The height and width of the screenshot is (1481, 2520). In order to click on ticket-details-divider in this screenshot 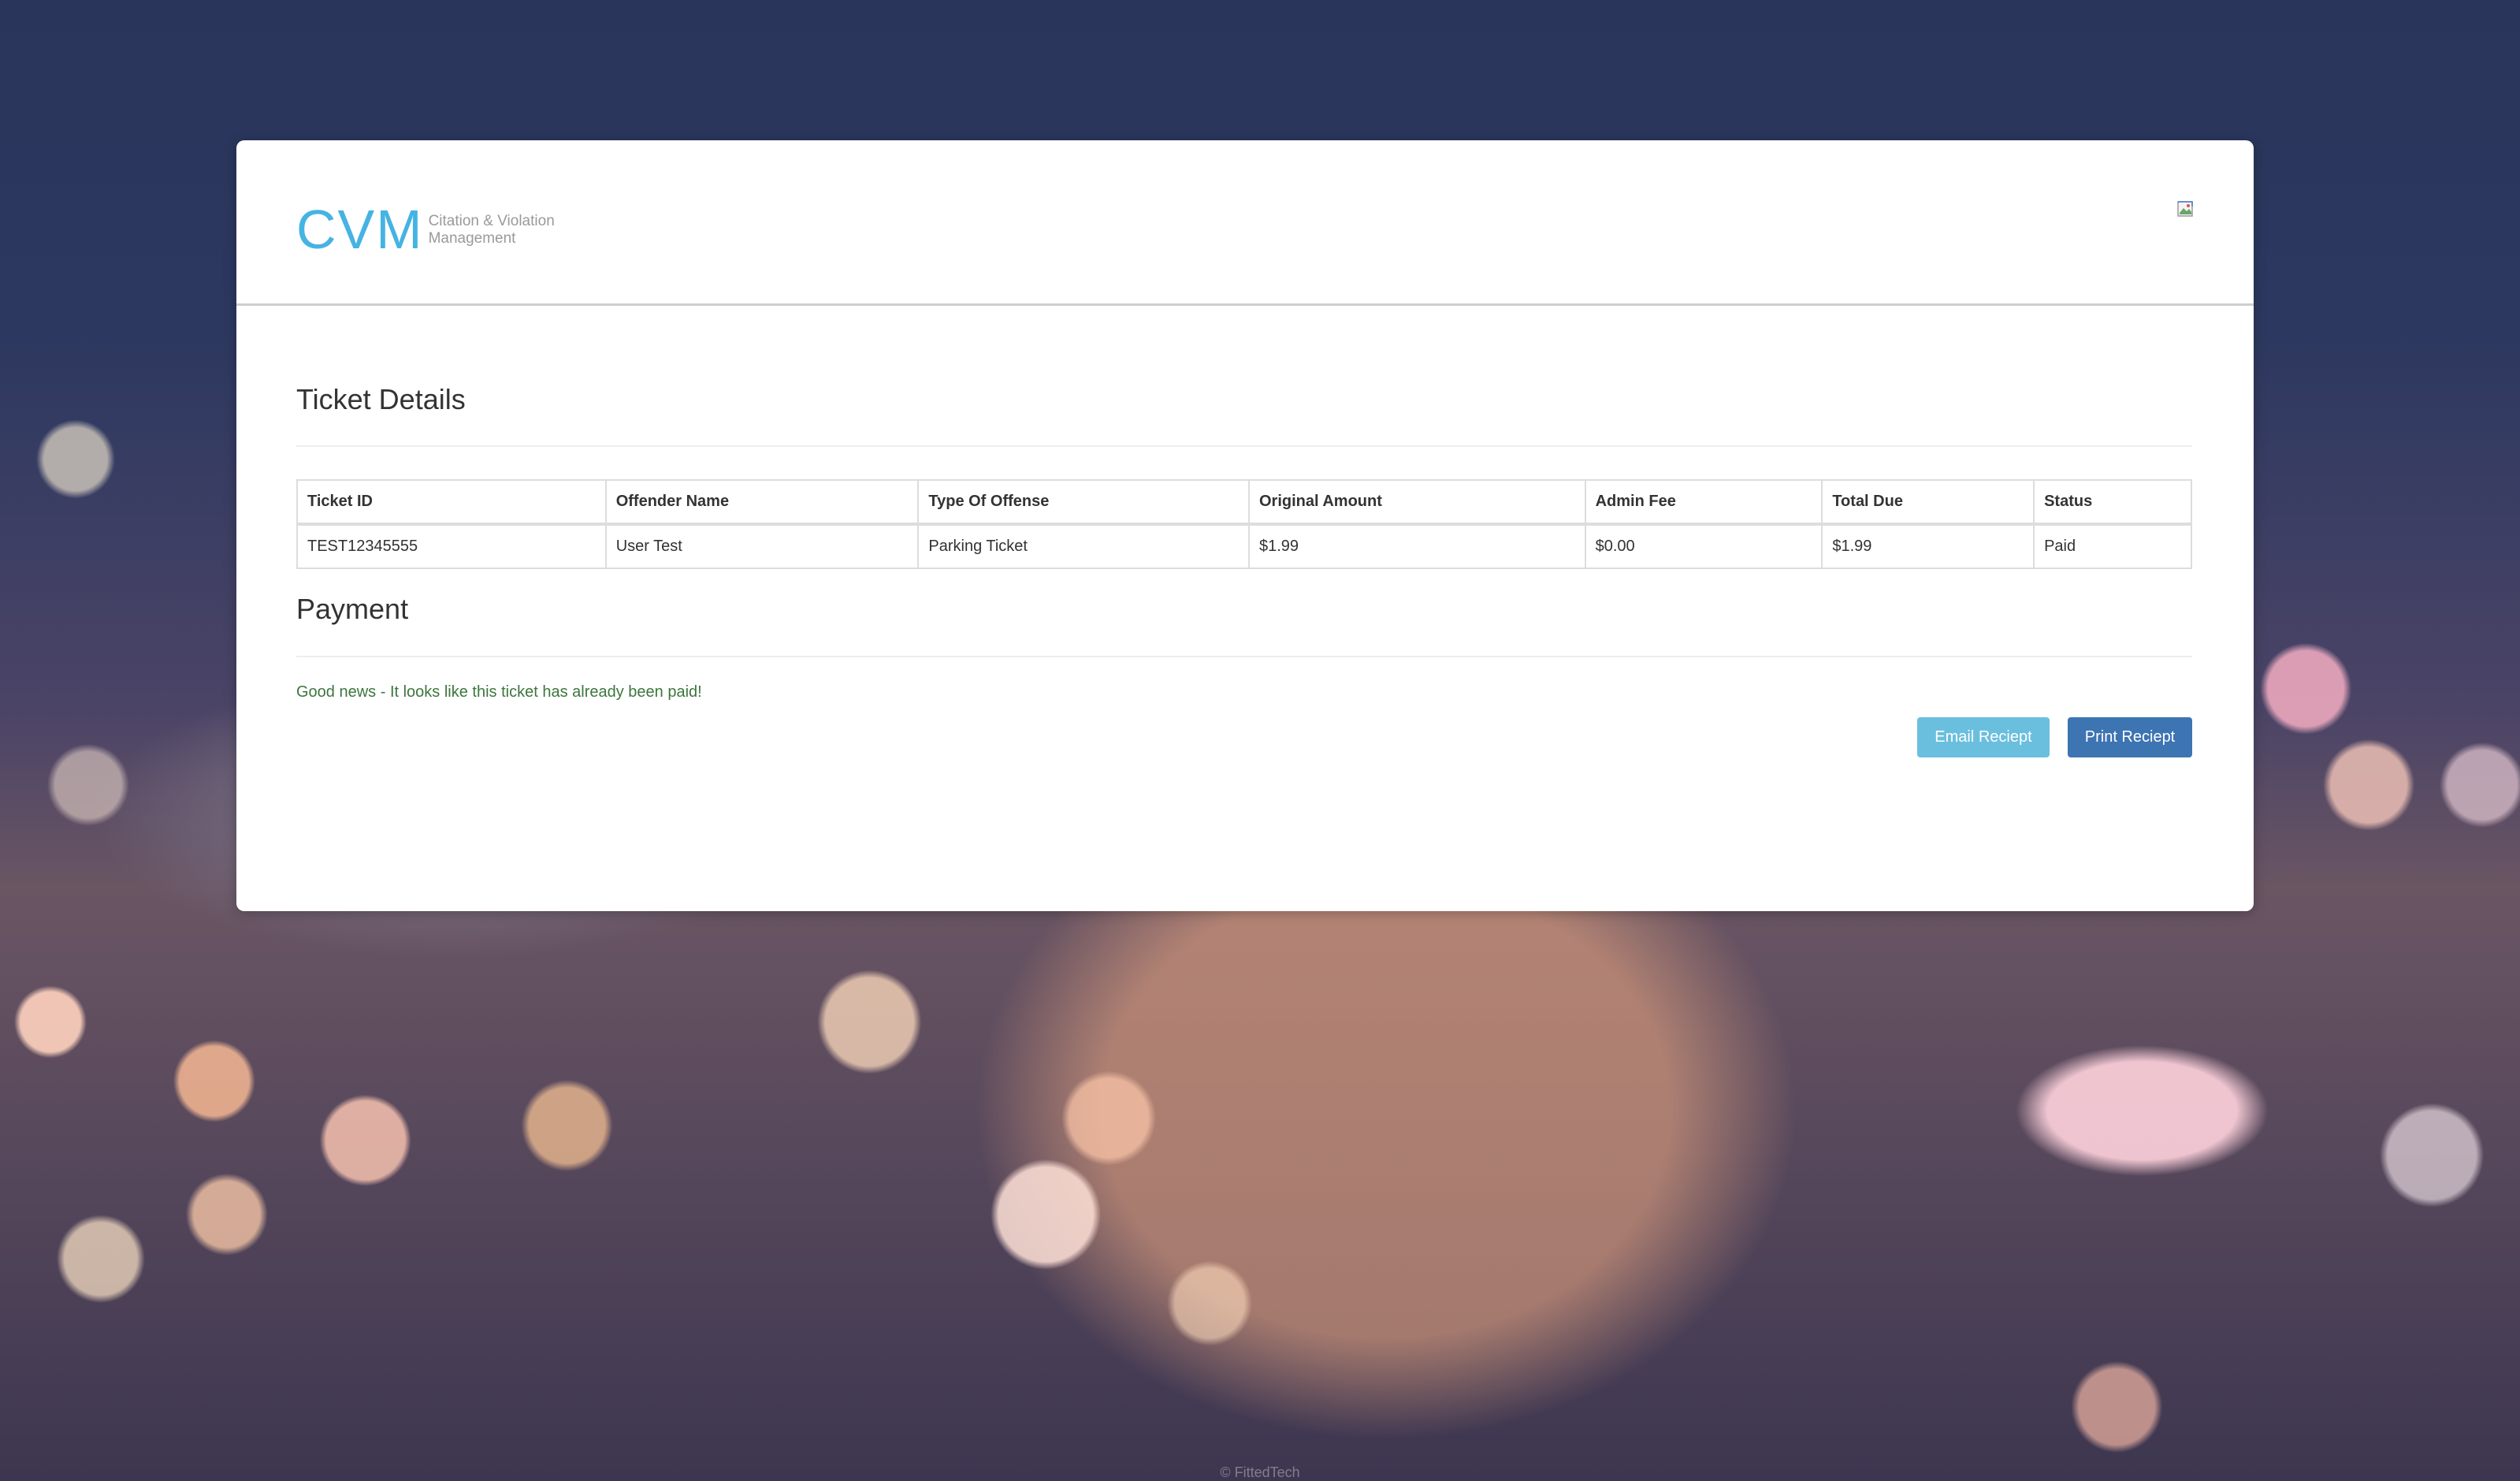, I will do `click(1244, 446)`.